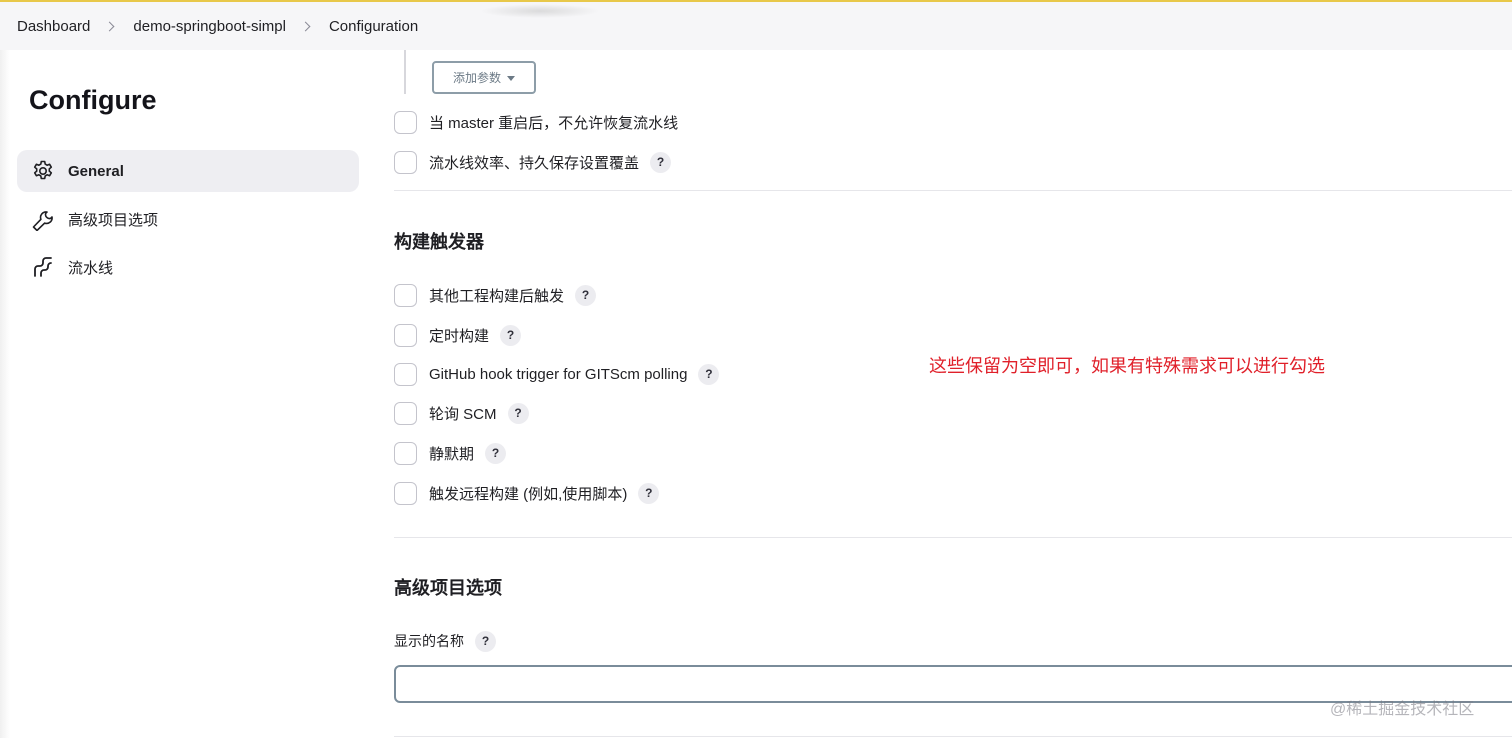  Describe the element at coordinates (439, 242) in the screenshot. I see `section-title-triggers: 构建触发器` at that location.